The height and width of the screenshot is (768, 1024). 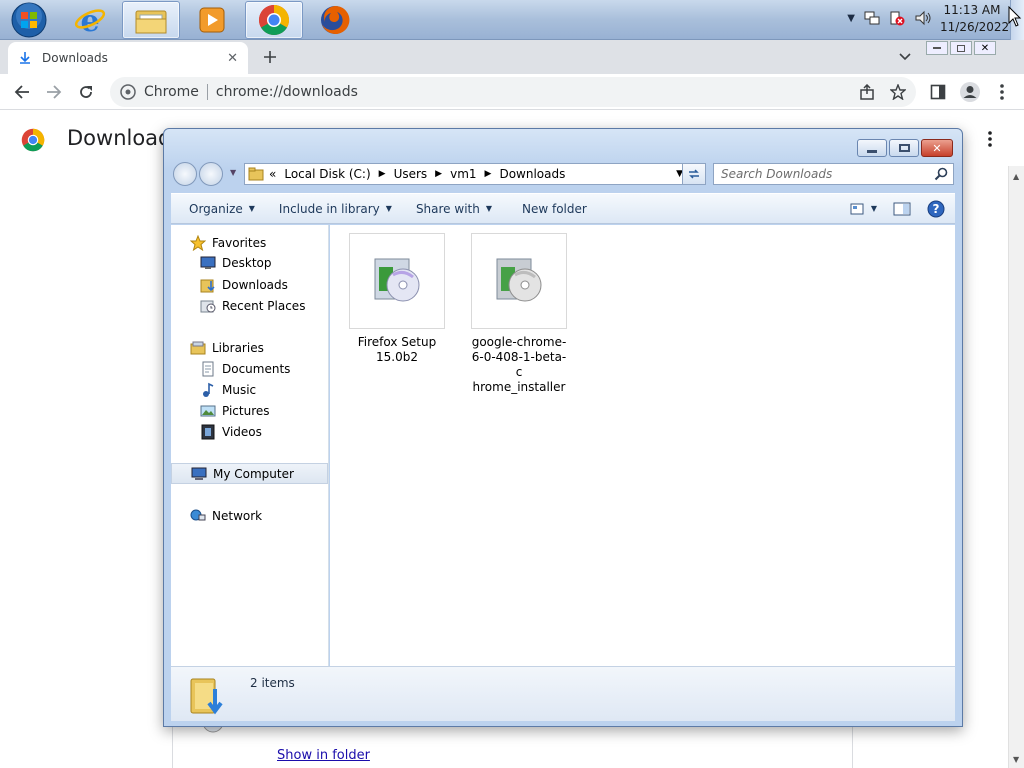 I want to click on search-icon, so click(x=941, y=174).